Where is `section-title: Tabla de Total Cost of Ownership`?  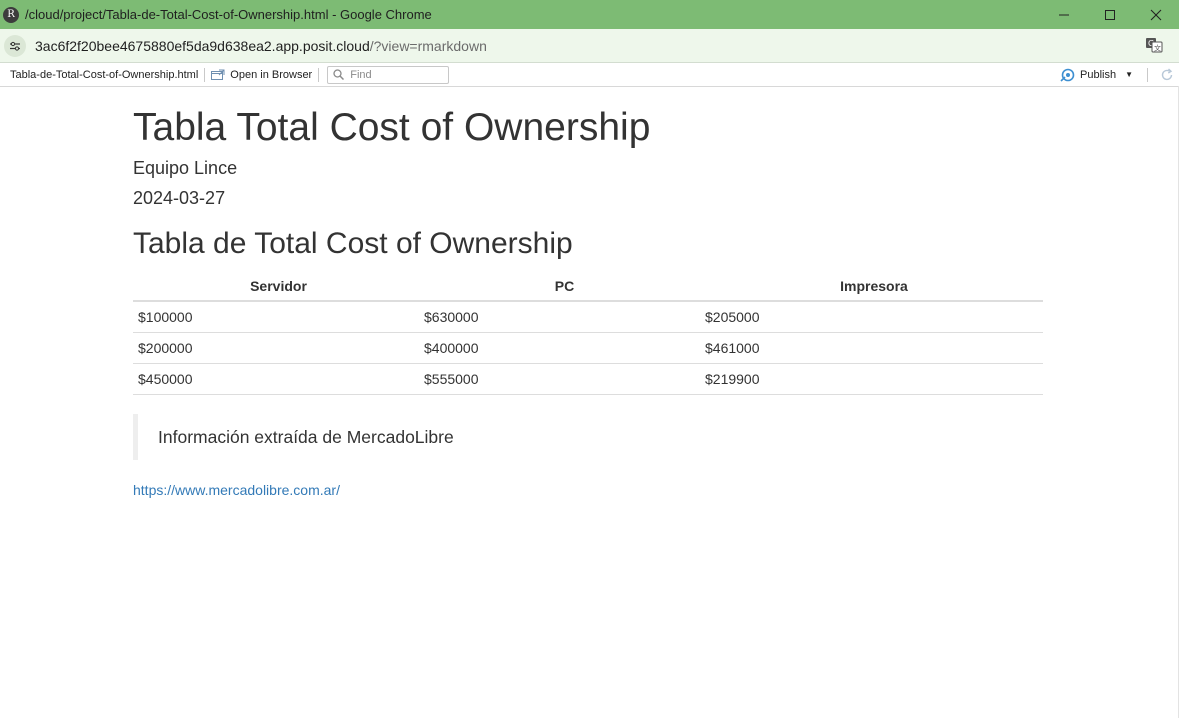
section-title: Tabla de Total Cost of Ownership is located at coordinates (353, 243).